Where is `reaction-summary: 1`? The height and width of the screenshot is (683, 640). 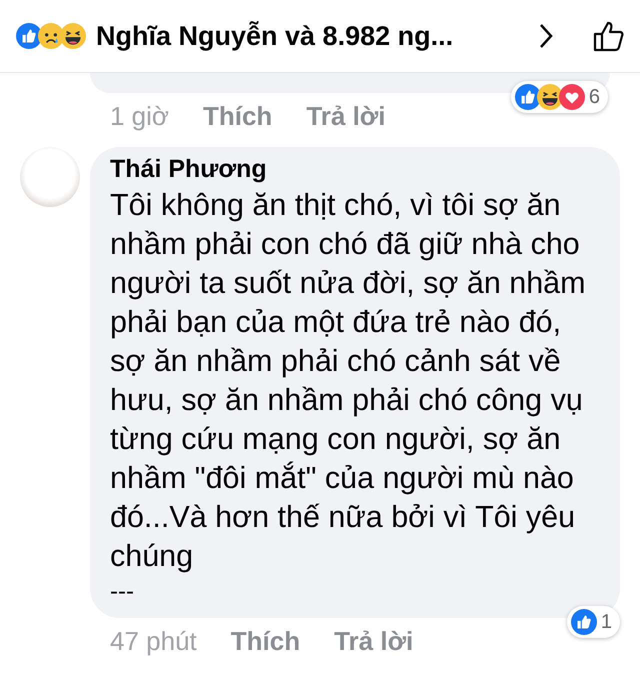 reaction-summary: 1 is located at coordinates (593, 622).